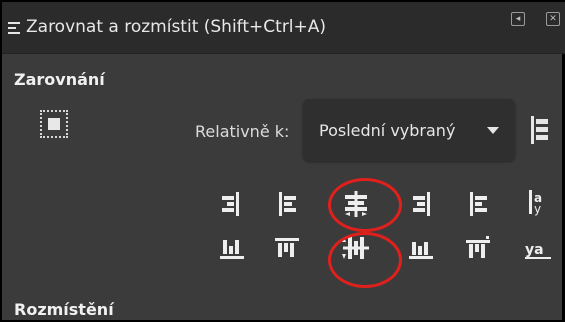 Image resolution: width=565 pixels, height=322 pixels. What do you see at coordinates (356, 248) in the screenshot?
I see `center-on-horizontal-axis-icon` at bounding box center [356, 248].